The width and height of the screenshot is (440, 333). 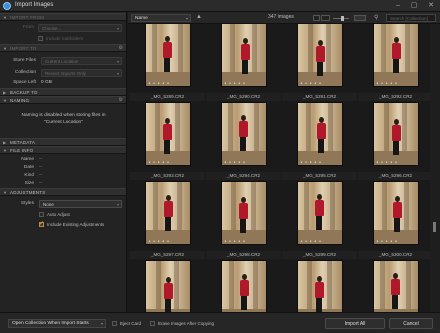 I want to click on image-thumbnail-cell: ● ● ● ● ● _MG_5290.CR2, so click(x=243, y=63).